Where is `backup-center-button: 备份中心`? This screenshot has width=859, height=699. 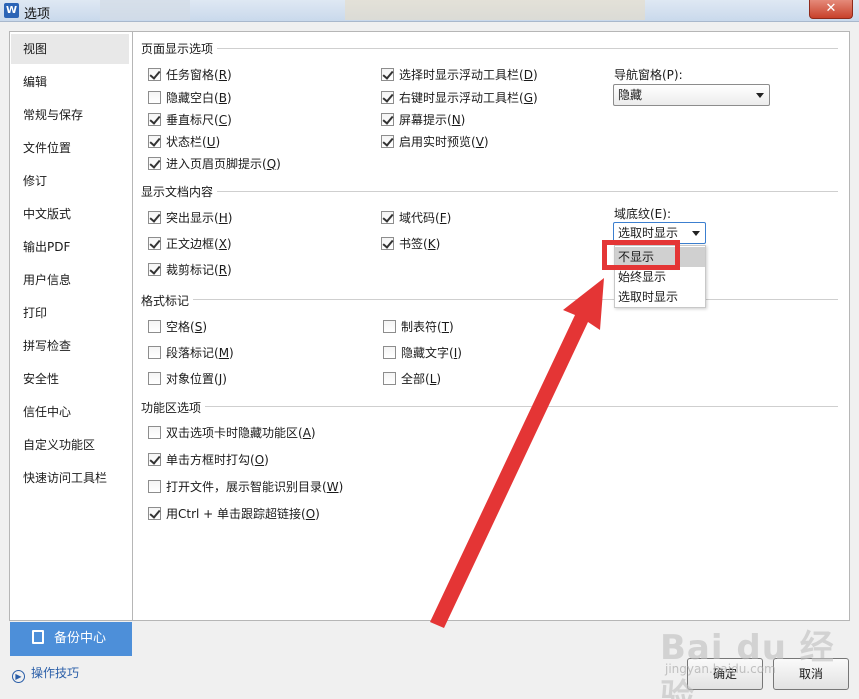 backup-center-button: 备份中心 is located at coordinates (71, 639).